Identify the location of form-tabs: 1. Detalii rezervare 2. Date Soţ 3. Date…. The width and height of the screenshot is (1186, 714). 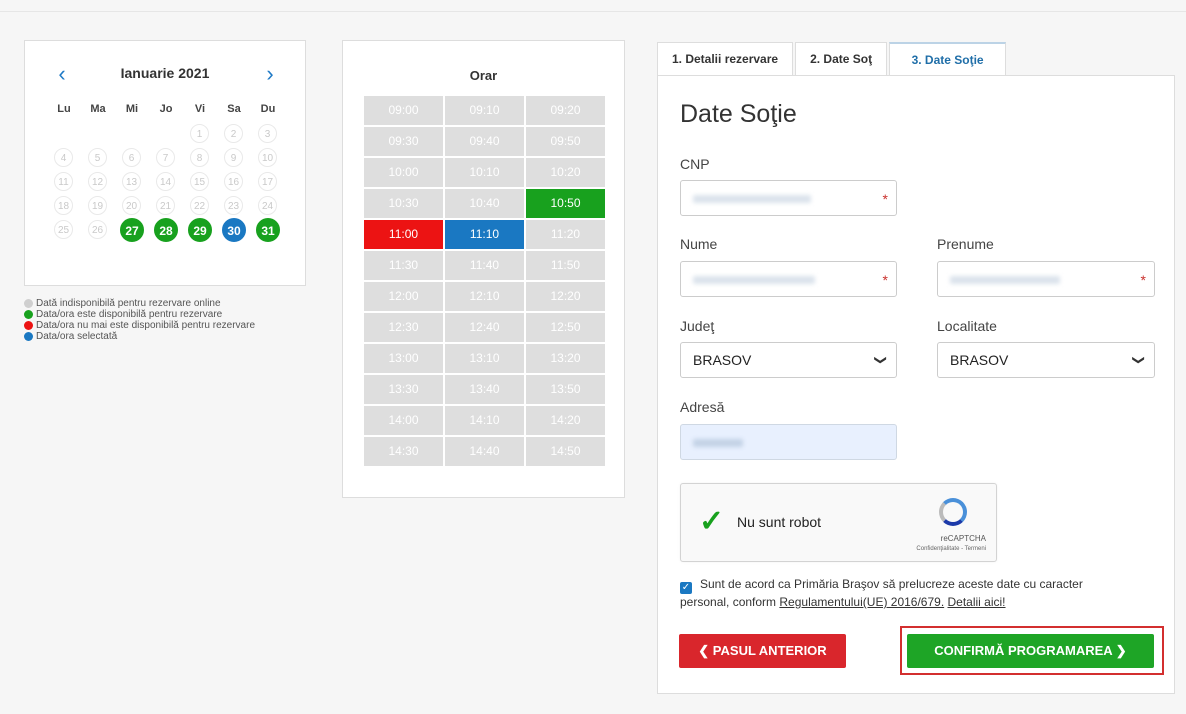
(832, 59).